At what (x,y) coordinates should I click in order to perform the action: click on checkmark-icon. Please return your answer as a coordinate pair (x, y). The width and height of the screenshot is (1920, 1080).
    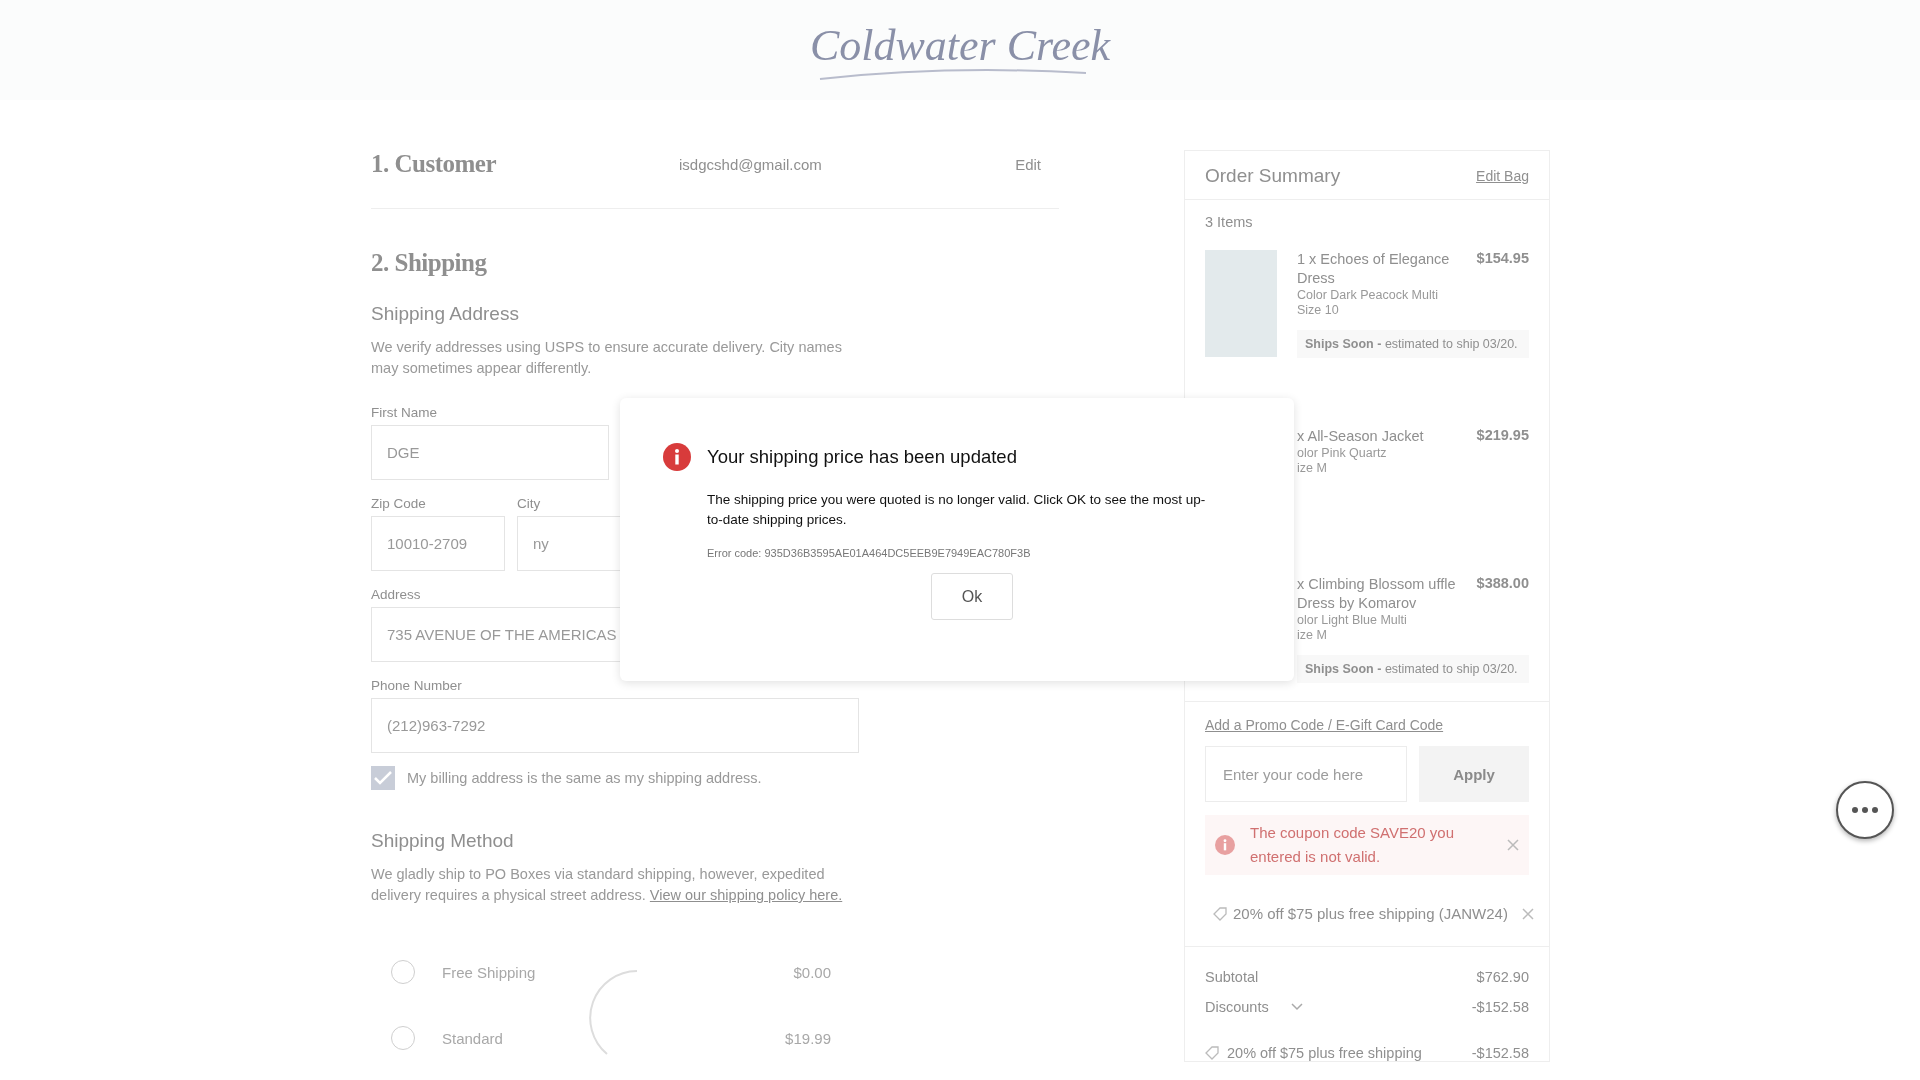
    Looking at the image, I should click on (383, 778).